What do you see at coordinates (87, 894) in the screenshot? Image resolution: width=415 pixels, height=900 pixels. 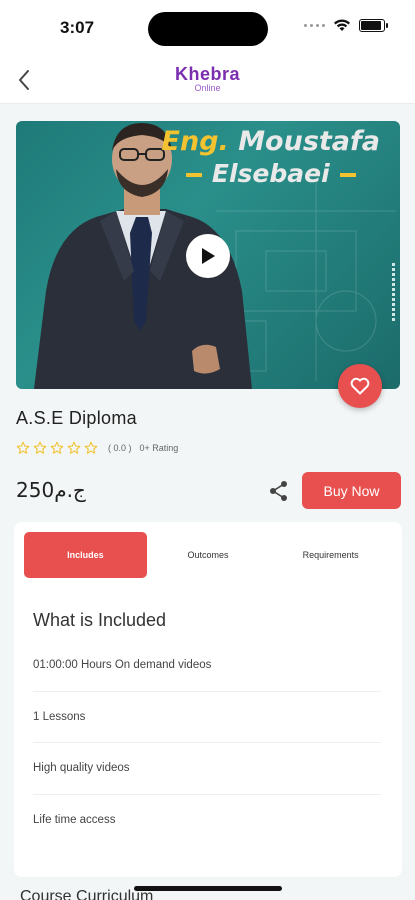 I see `curriculum-heading: Course Curriculum` at bounding box center [87, 894].